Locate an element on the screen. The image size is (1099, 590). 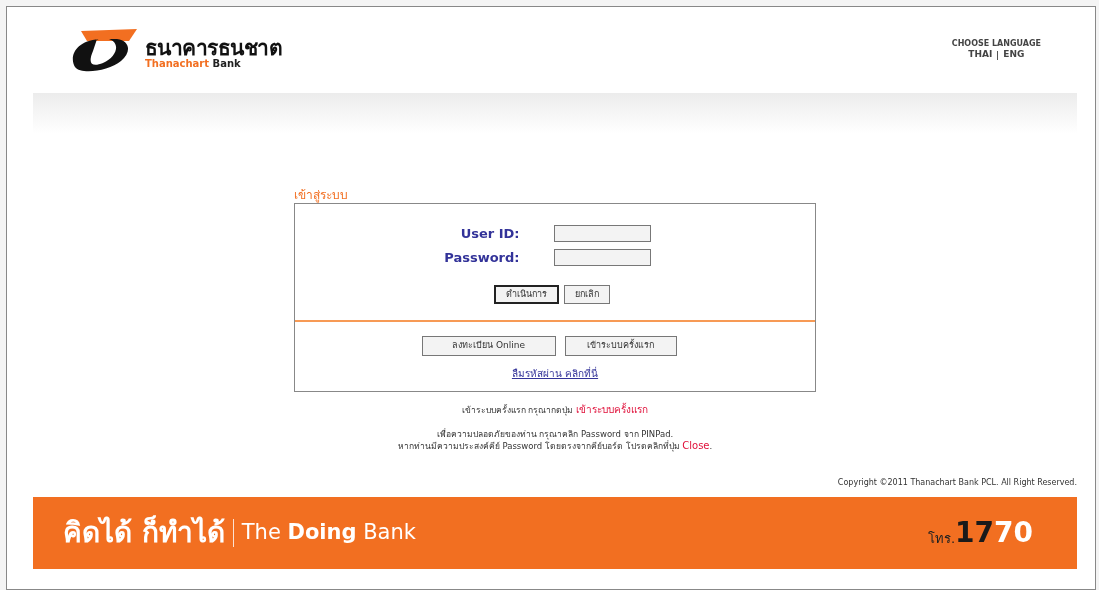
notice-text: หากท่านมีความประสงค์คีย์ Password โดยตรงจากคีย์บอร์ด โปรดคลิกที่ปุ่ม Close. is located at coordinates (555, 446).